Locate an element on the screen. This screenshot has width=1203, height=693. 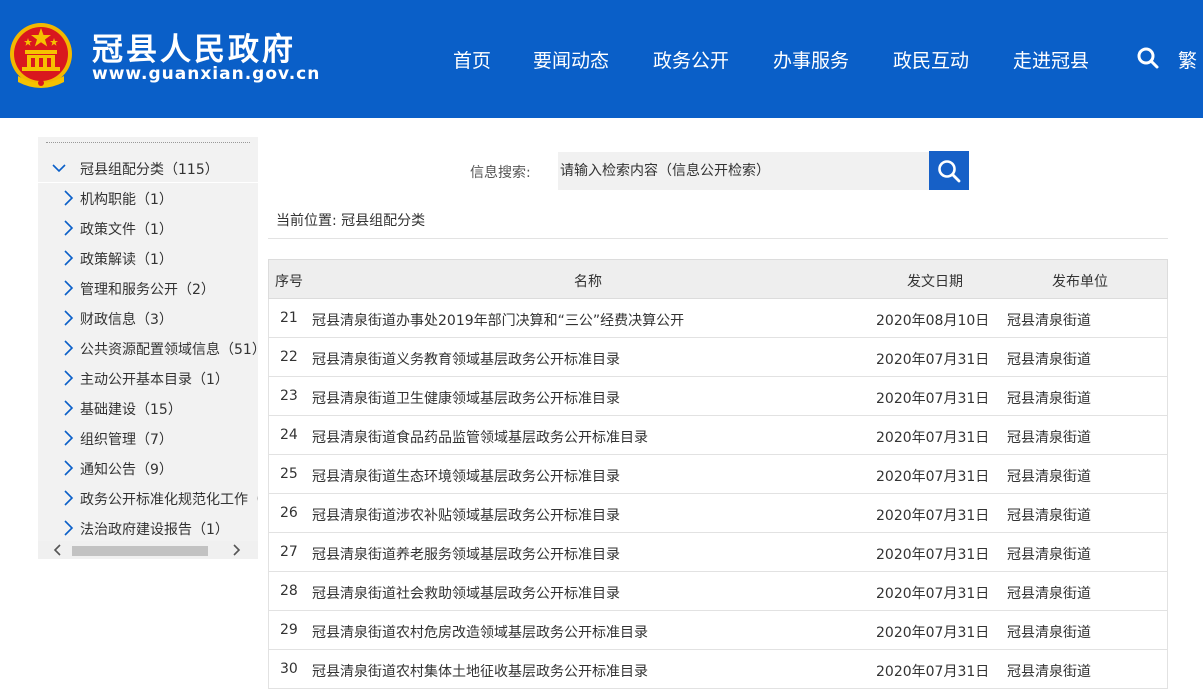
tree-root-category: 冠县组配分类（115） is located at coordinates (148, 168).